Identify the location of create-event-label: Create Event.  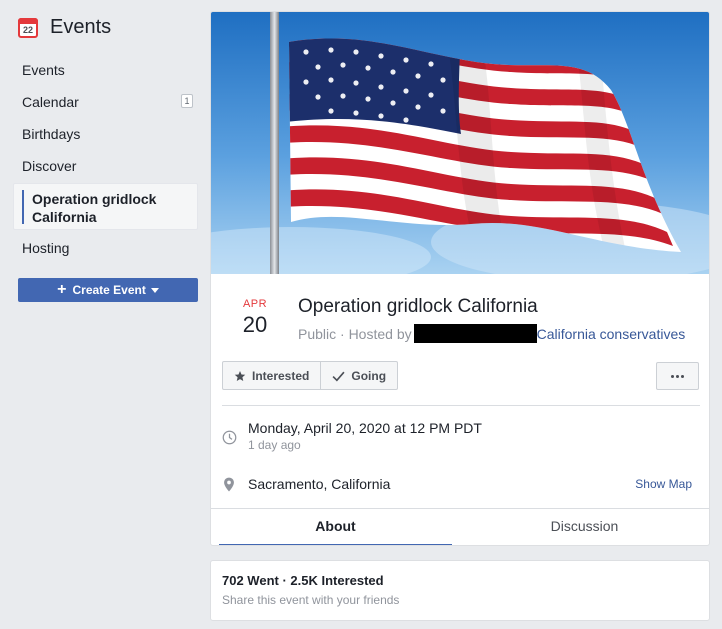
(109, 290).